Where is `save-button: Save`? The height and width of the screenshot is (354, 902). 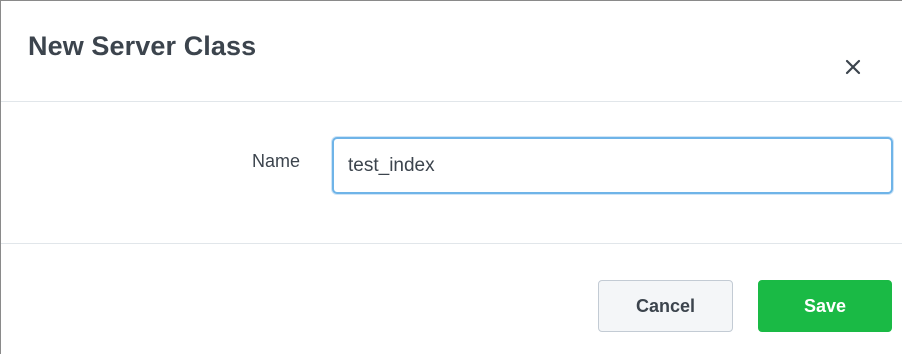
save-button: Save is located at coordinates (825, 306).